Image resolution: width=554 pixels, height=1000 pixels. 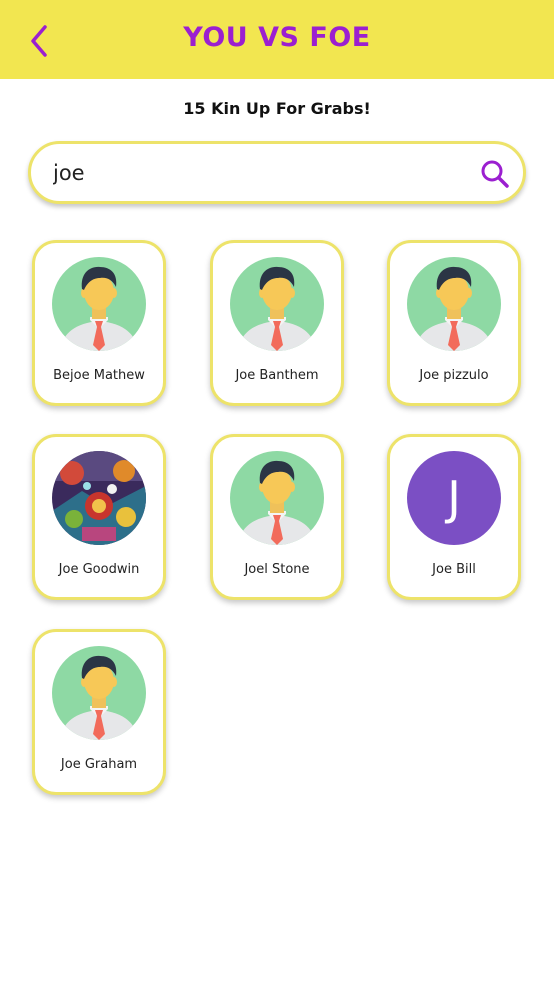 I want to click on kin-count-subtitle: 15 Kin Up For Grabs!, so click(x=277, y=108).